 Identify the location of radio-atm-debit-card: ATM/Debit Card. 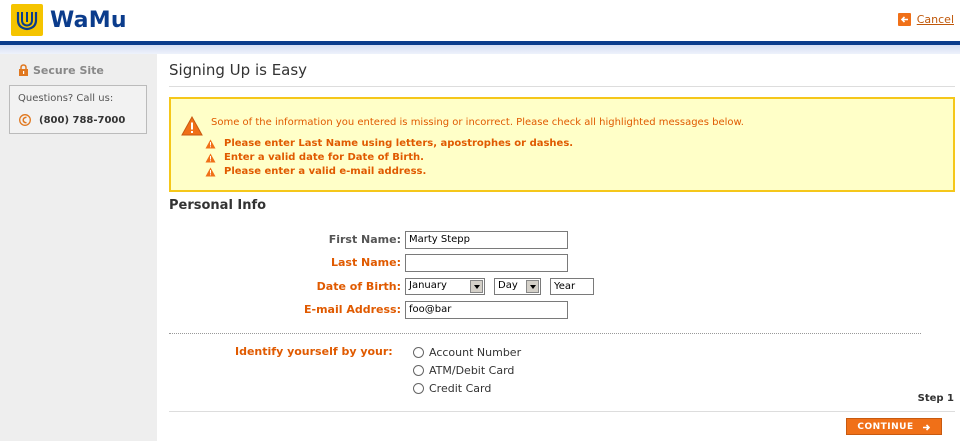
(463, 370).